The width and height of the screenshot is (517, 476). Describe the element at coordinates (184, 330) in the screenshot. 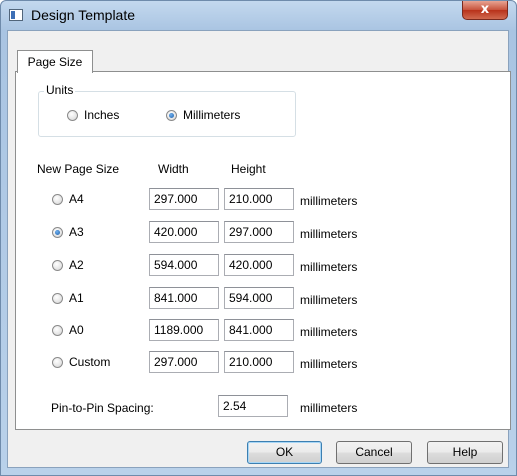

I see `width-field-a0: 1189.000` at that location.